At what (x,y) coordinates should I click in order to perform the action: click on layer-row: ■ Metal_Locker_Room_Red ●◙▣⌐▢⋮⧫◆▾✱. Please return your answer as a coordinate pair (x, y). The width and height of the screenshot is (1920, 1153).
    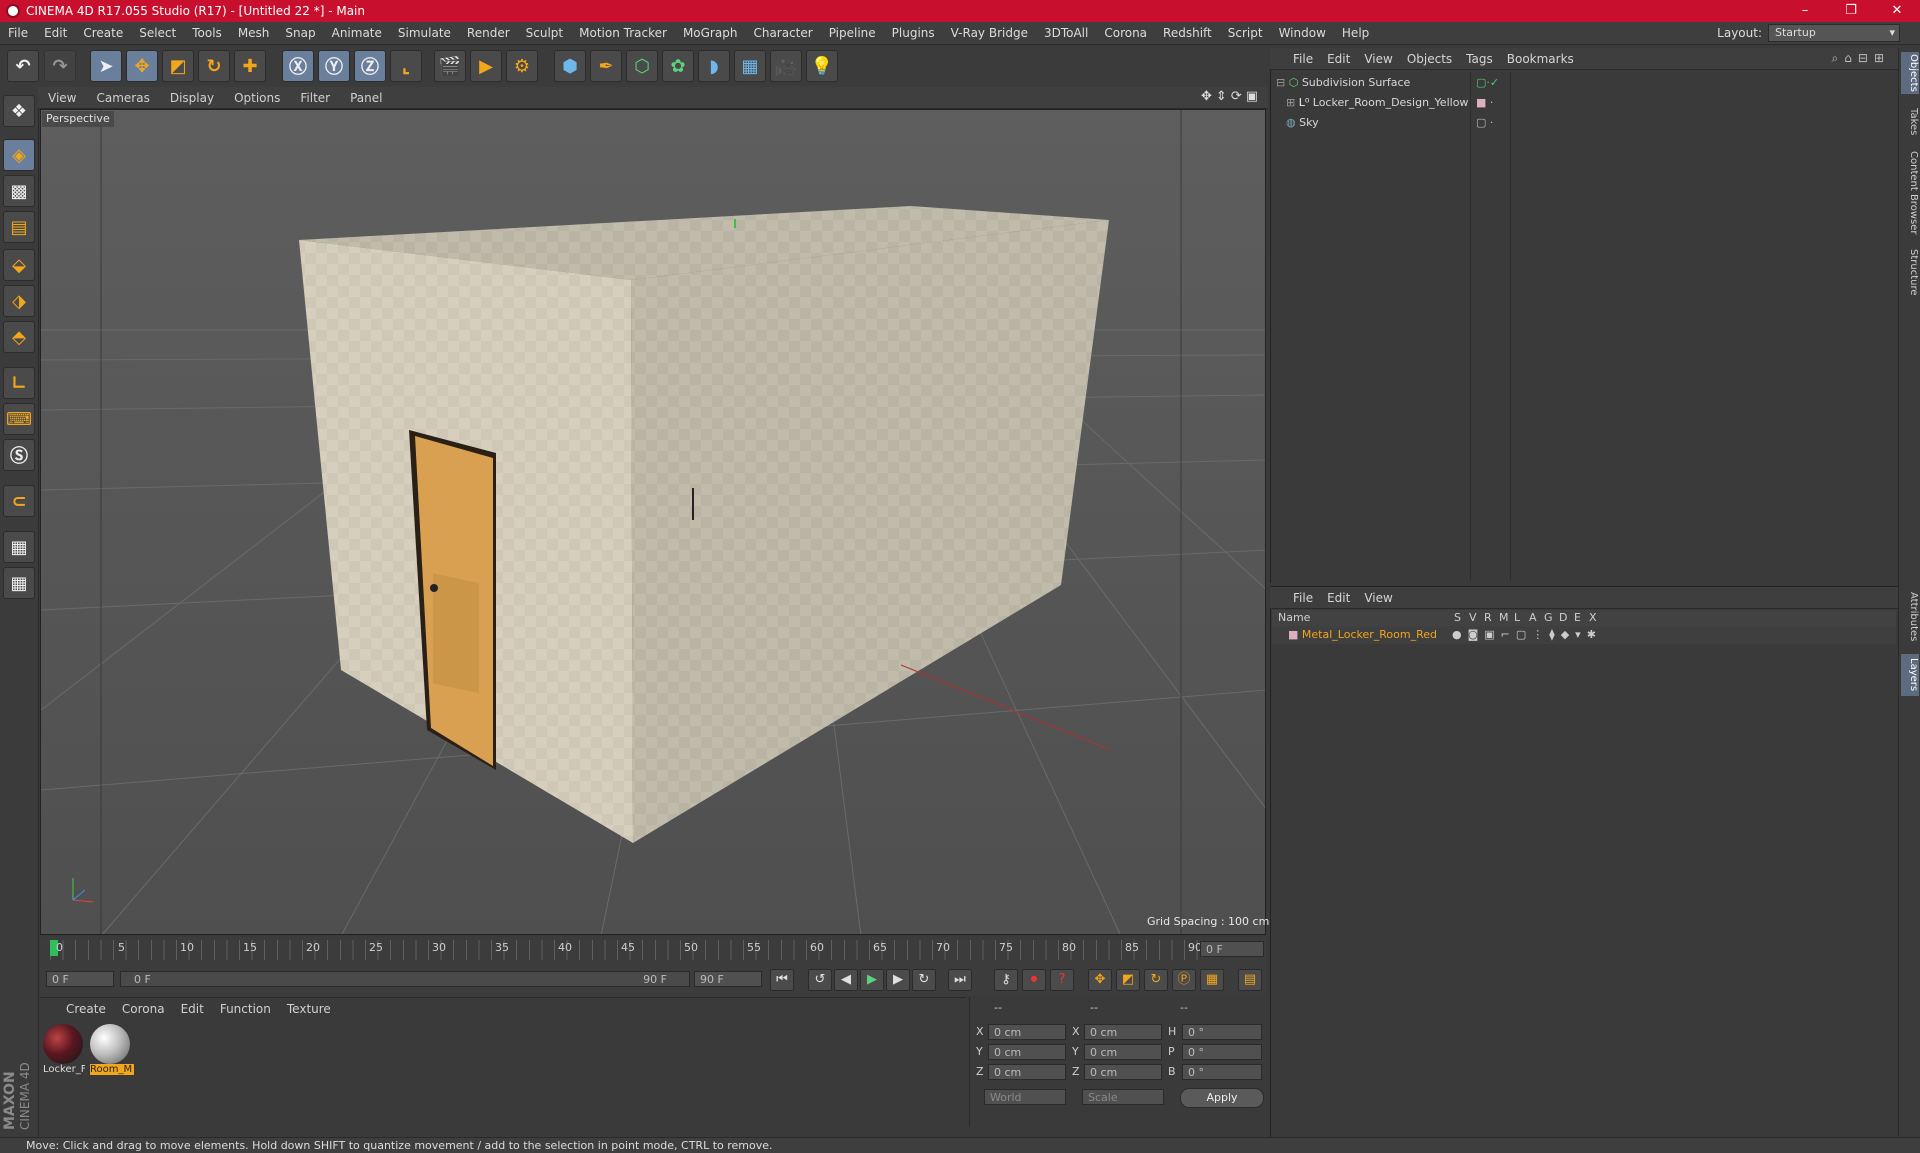
    Looking at the image, I should click on (1584, 635).